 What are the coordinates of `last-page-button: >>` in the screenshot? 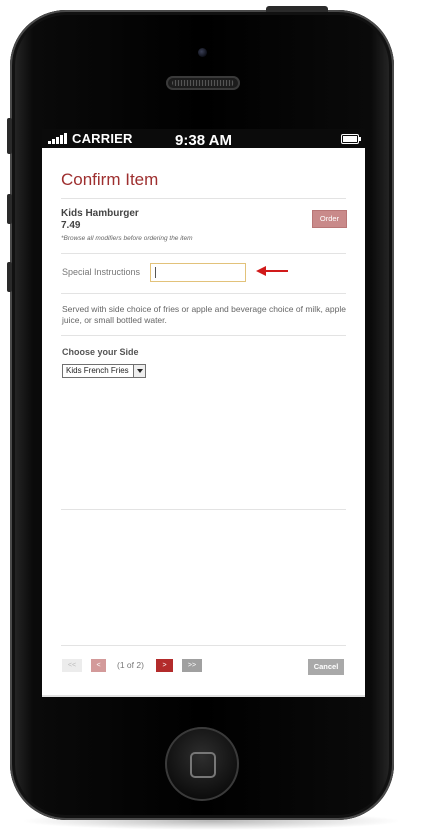 It's located at (192, 665).